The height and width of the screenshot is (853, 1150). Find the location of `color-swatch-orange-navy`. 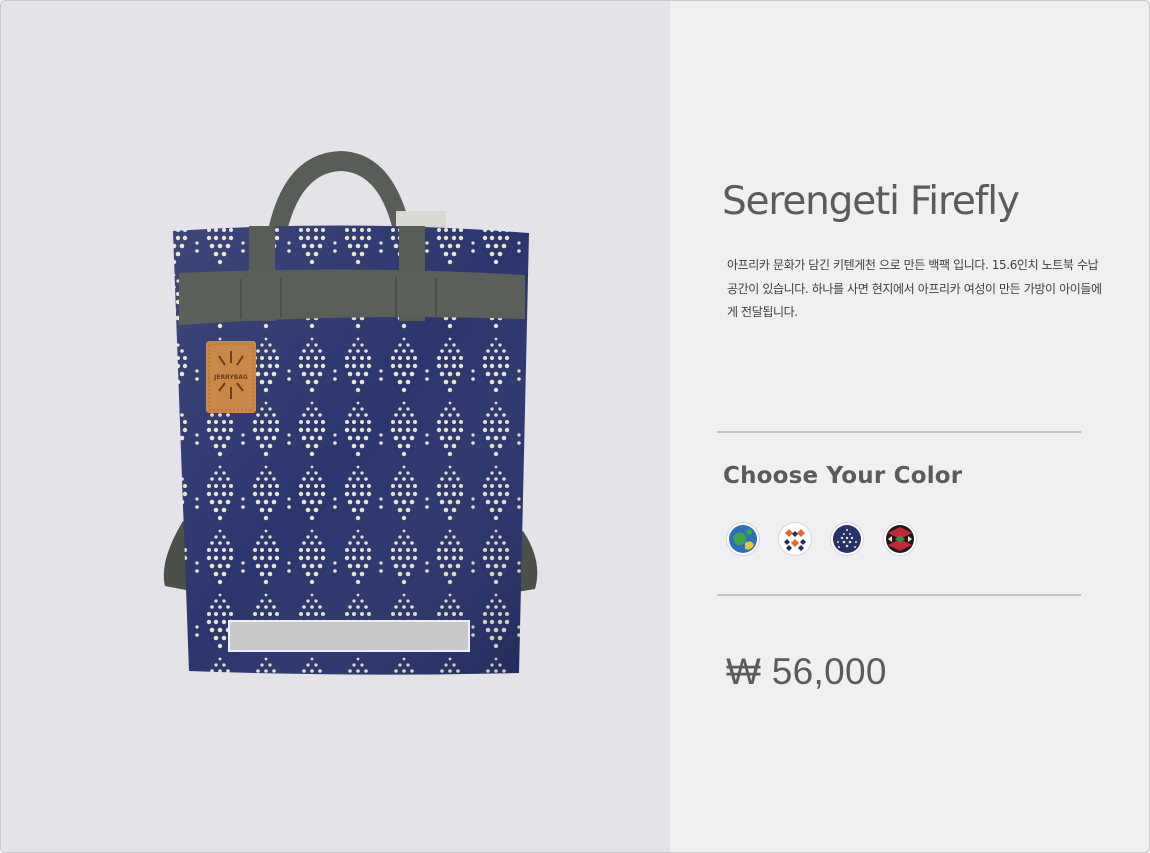

color-swatch-orange-navy is located at coordinates (795, 539).